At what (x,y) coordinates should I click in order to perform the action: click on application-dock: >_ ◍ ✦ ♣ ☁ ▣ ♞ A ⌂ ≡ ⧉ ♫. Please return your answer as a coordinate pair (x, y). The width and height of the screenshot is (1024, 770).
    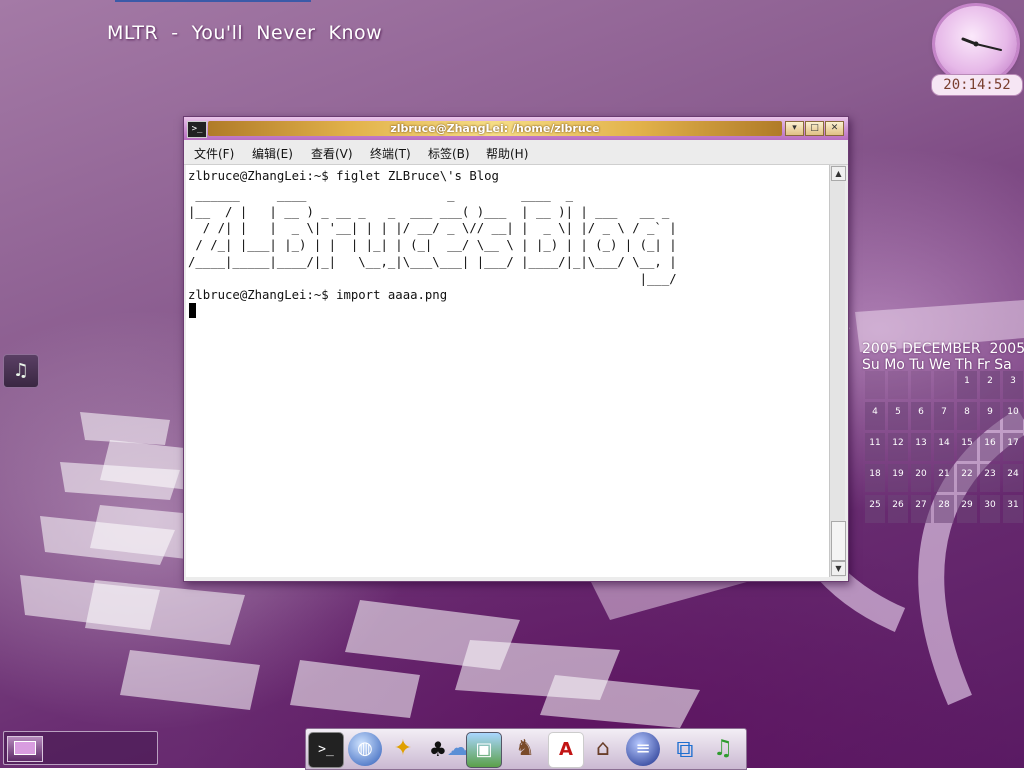
    Looking at the image, I should click on (526, 749).